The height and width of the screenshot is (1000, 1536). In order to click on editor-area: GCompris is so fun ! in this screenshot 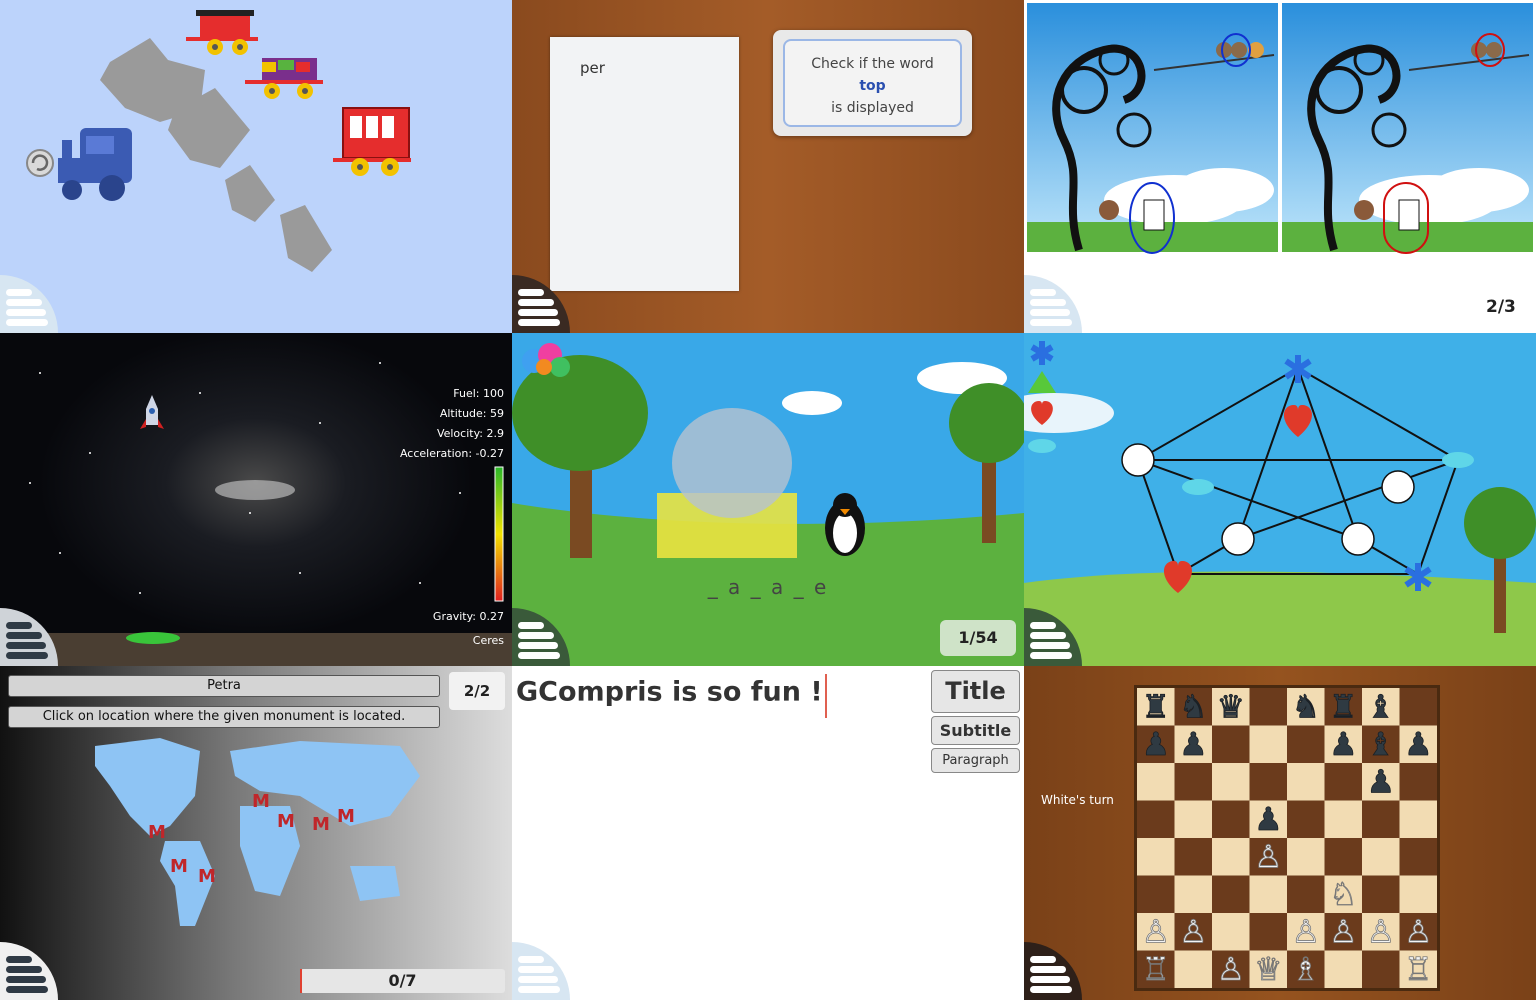, I will do `click(721, 696)`.